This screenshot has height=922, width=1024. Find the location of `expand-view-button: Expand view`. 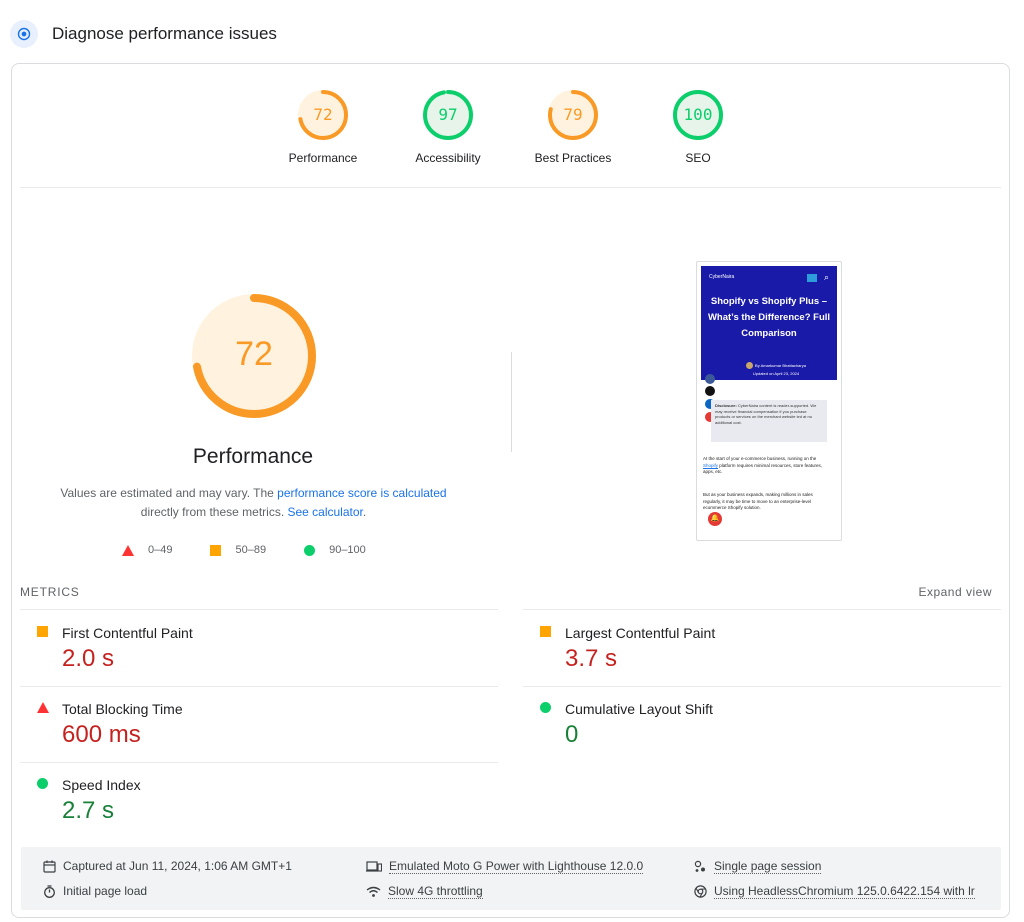

expand-view-button: Expand view is located at coordinates (955, 592).